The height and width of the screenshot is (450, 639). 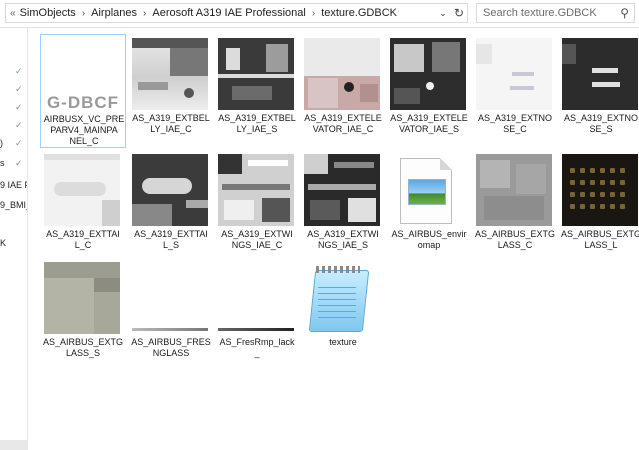 What do you see at coordinates (257, 123) in the screenshot?
I see `file-name: AS_A319_EXTBEL LY_IAE_S` at bounding box center [257, 123].